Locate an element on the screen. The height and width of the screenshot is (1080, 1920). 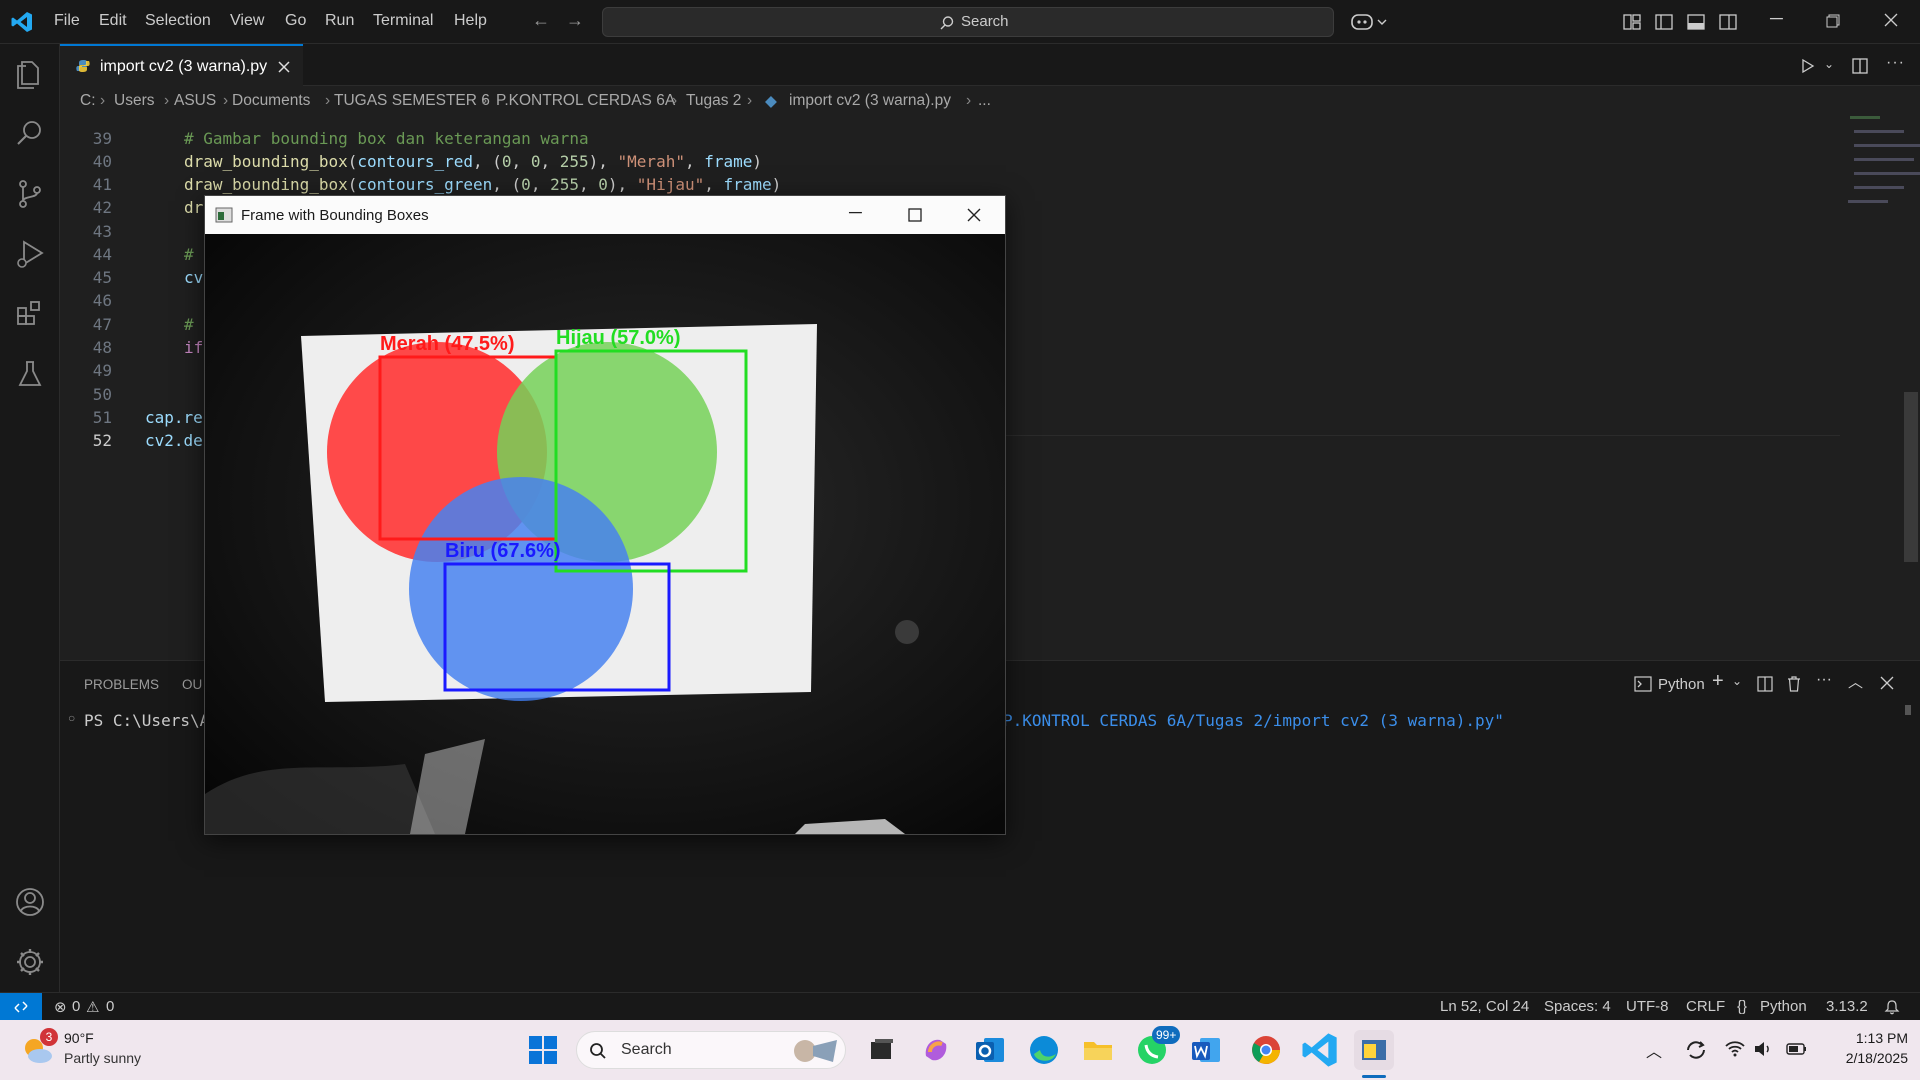
wifi-icon is located at coordinates (1735, 1049).